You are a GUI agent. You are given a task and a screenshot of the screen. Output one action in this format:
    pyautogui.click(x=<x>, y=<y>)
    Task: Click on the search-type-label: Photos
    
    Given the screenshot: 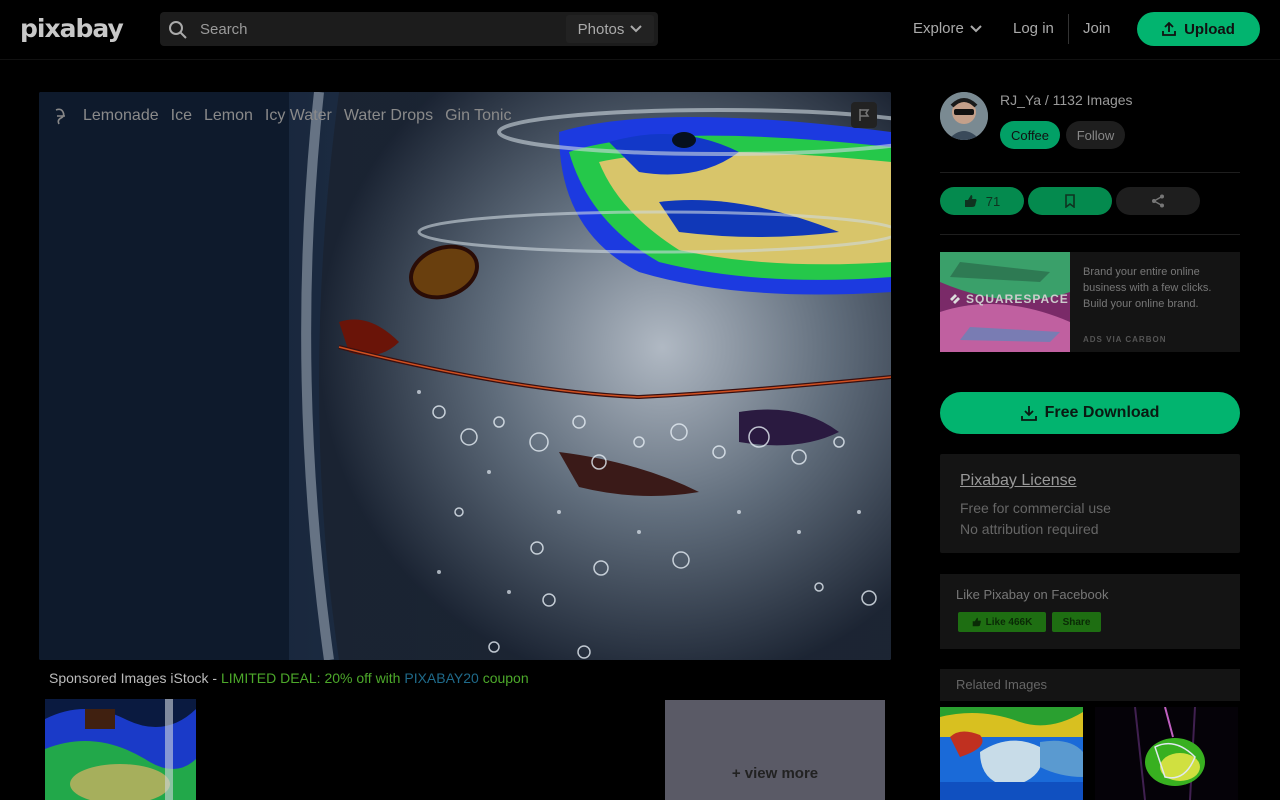 What is the action you would take?
    pyautogui.click(x=601, y=29)
    